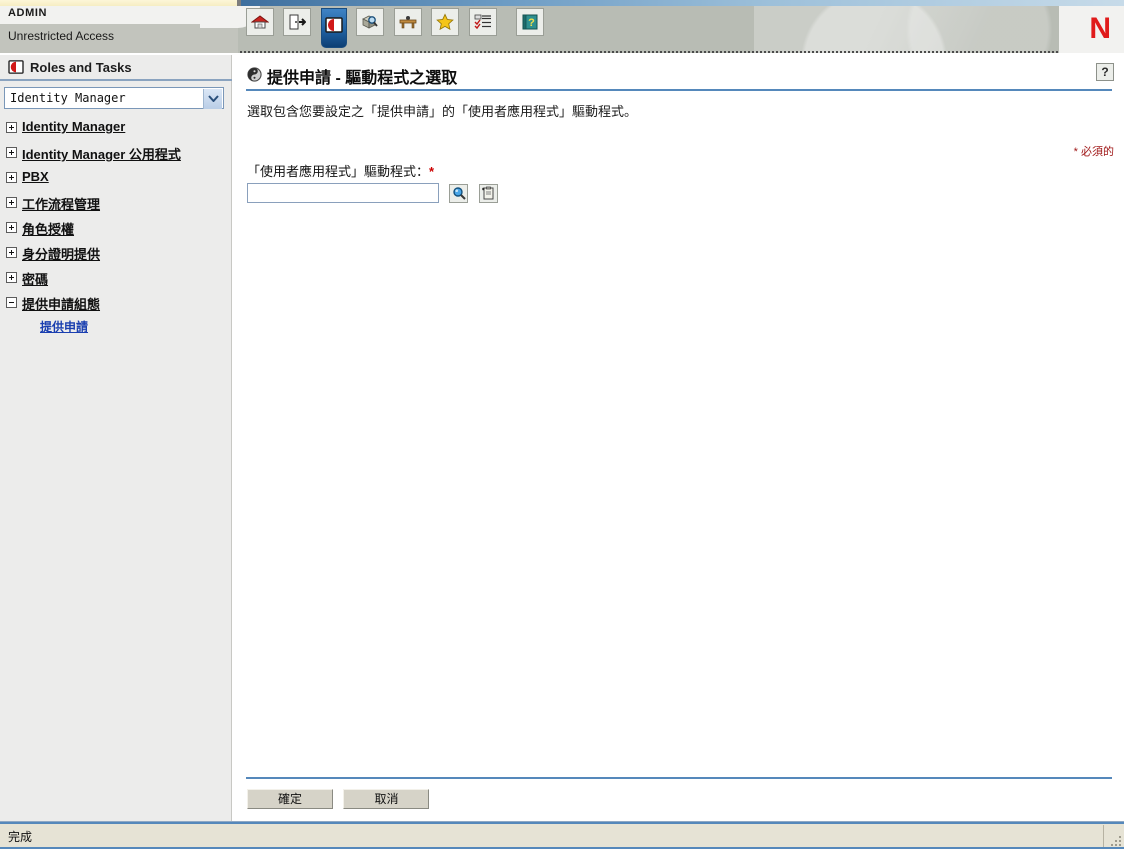 Image resolution: width=1124 pixels, height=849 pixels. Describe the element at coordinates (1103, 836) in the screenshot. I see `status-bar-separator` at that location.